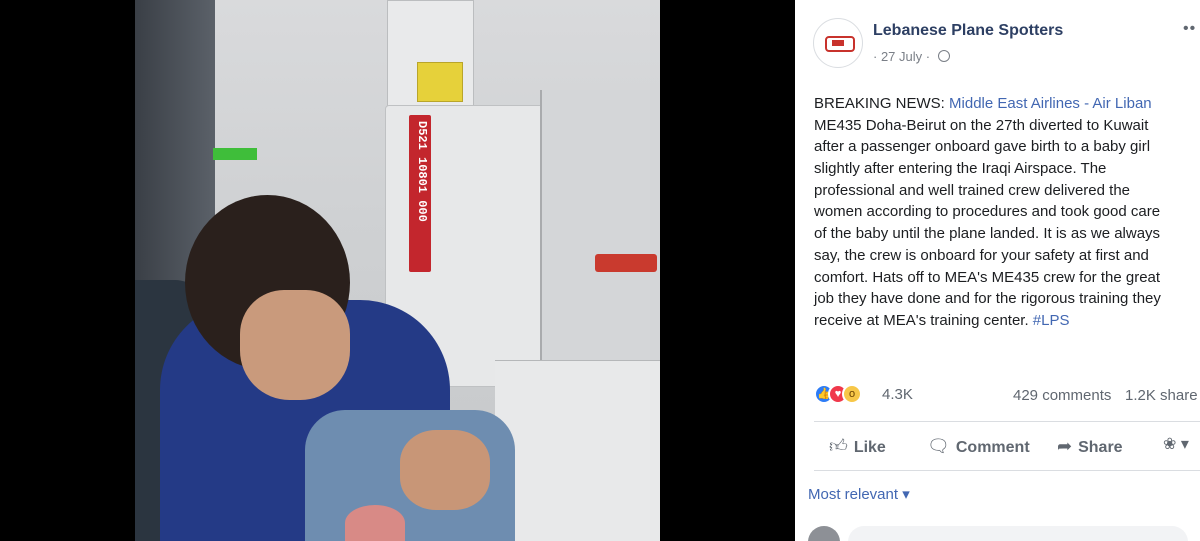  Describe the element at coordinates (943, 56) in the screenshot. I see `globe-icon` at that location.